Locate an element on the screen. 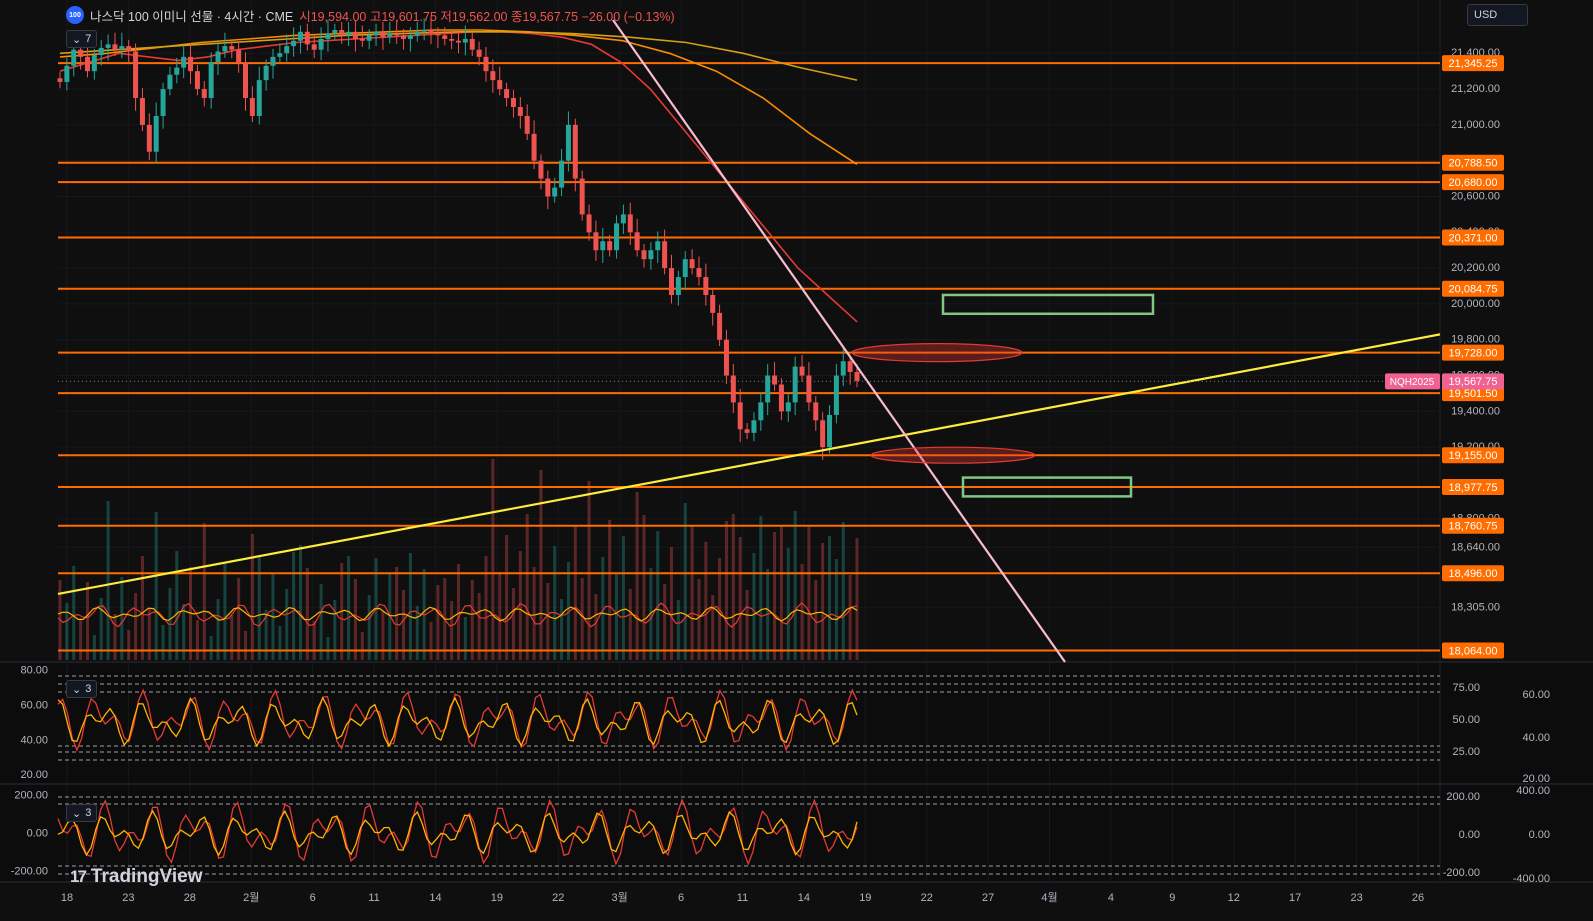 The image size is (1593, 921). resistance-zone-ellipse is located at coordinates (937, 353).